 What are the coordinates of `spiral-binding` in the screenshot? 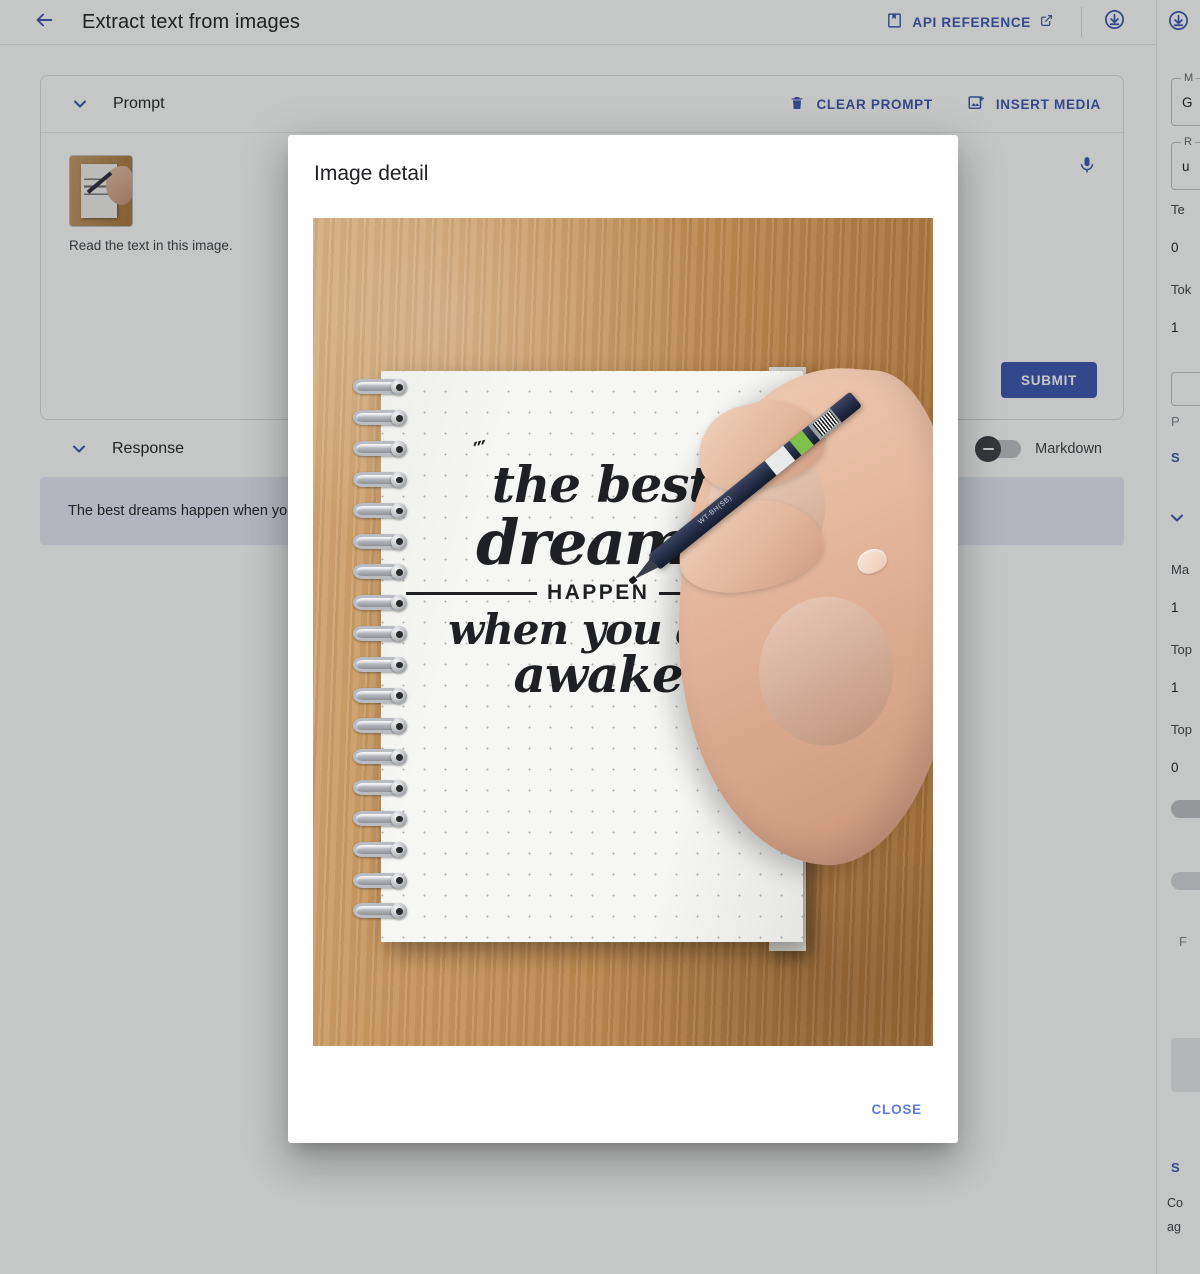 It's located at (380, 656).